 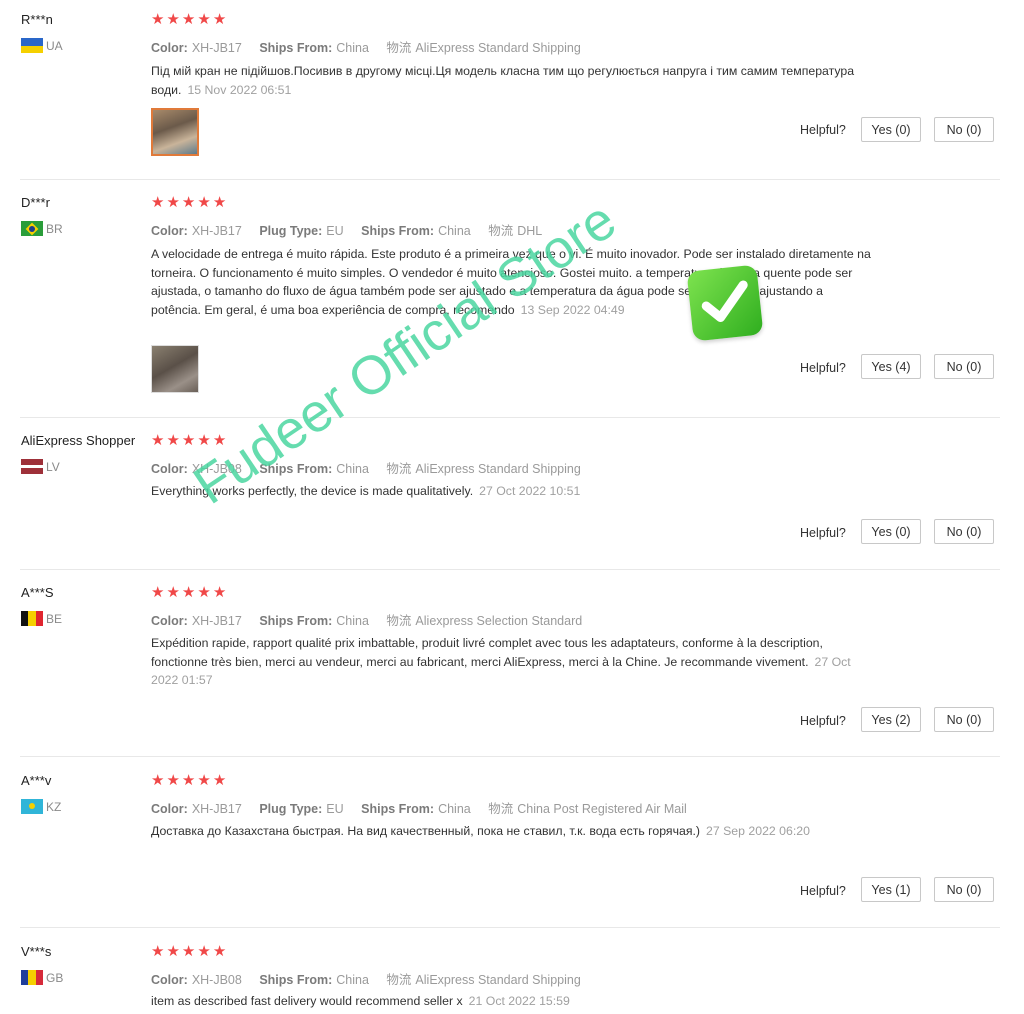 What do you see at coordinates (54, 806) in the screenshot?
I see `country-code: KZ` at bounding box center [54, 806].